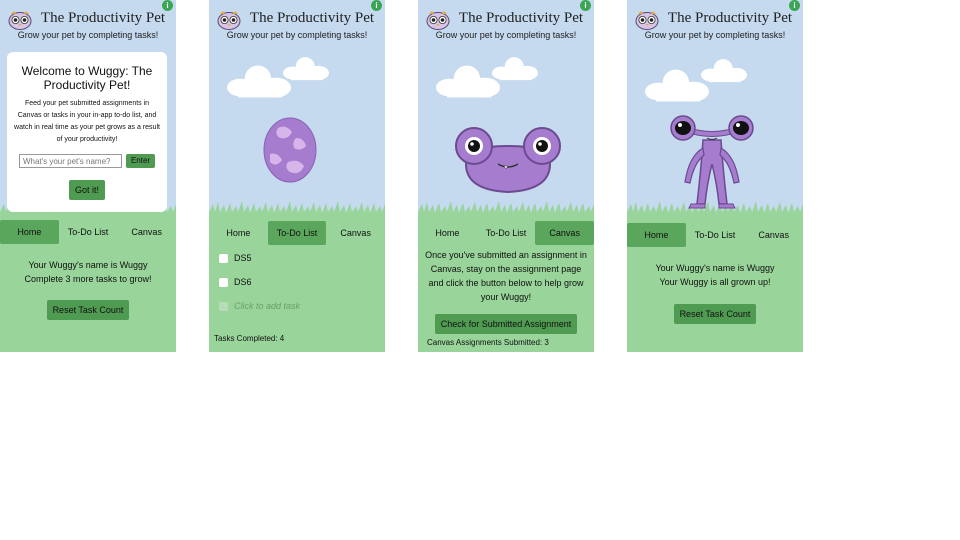 The height and width of the screenshot is (540, 960). What do you see at coordinates (243, 258) in the screenshot?
I see `task-label: DS5` at bounding box center [243, 258].